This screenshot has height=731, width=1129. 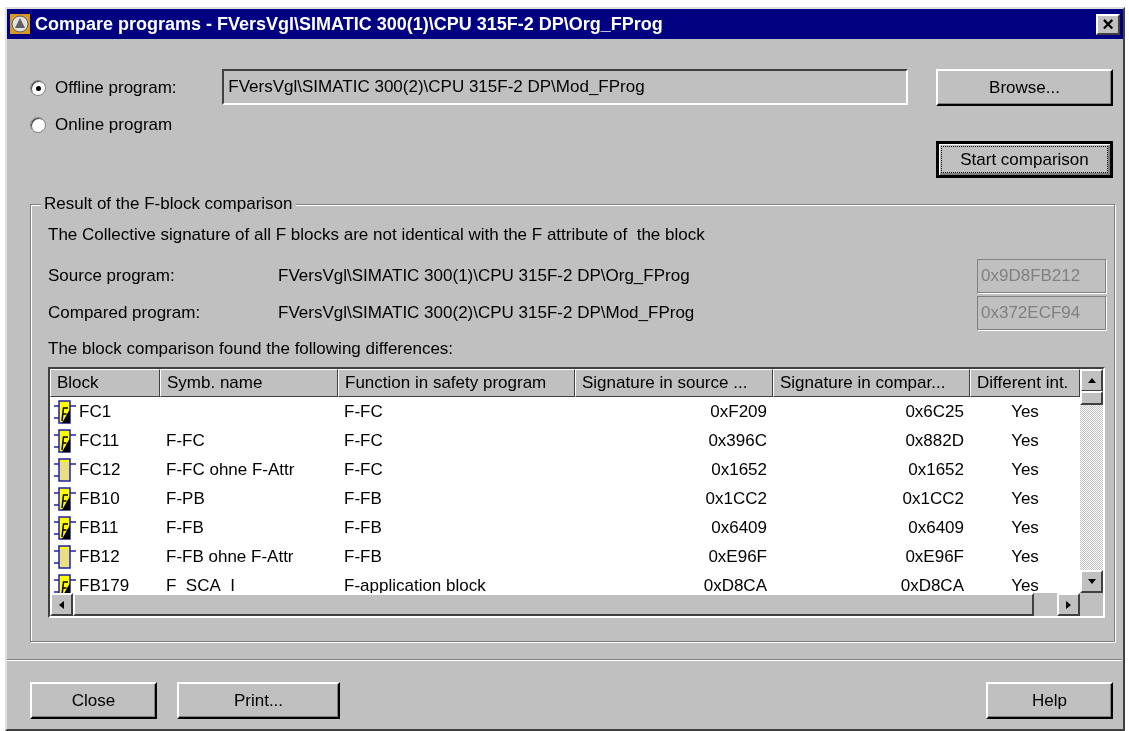 What do you see at coordinates (1068, 604) in the screenshot?
I see `scroll-right-icon` at bounding box center [1068, 604].